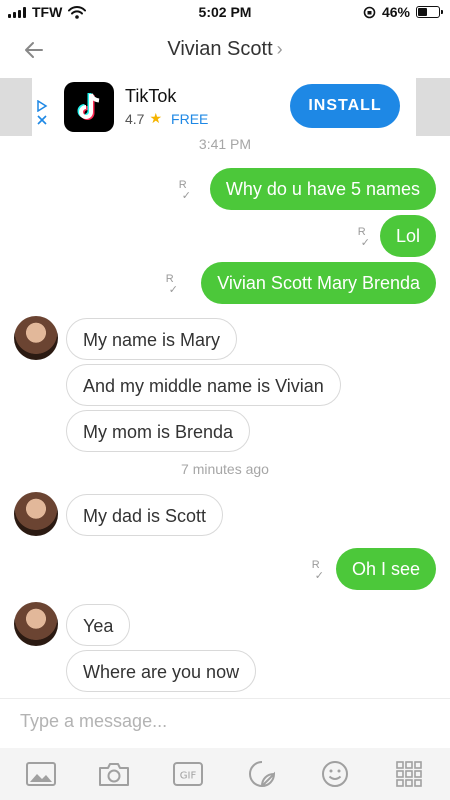 The image size is (450, 800). Describe the element at coordinates (161, 671) in the screenshot. I see `incoming-message: Where are you now` at that location.